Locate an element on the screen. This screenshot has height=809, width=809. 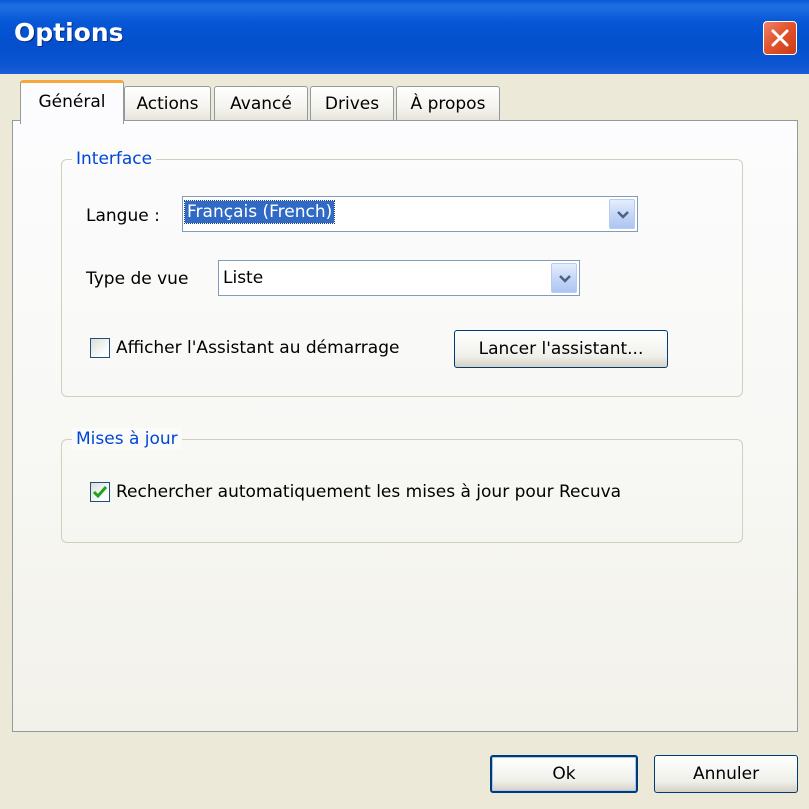
language-dropdown-button is located at coordinates (622, 214).